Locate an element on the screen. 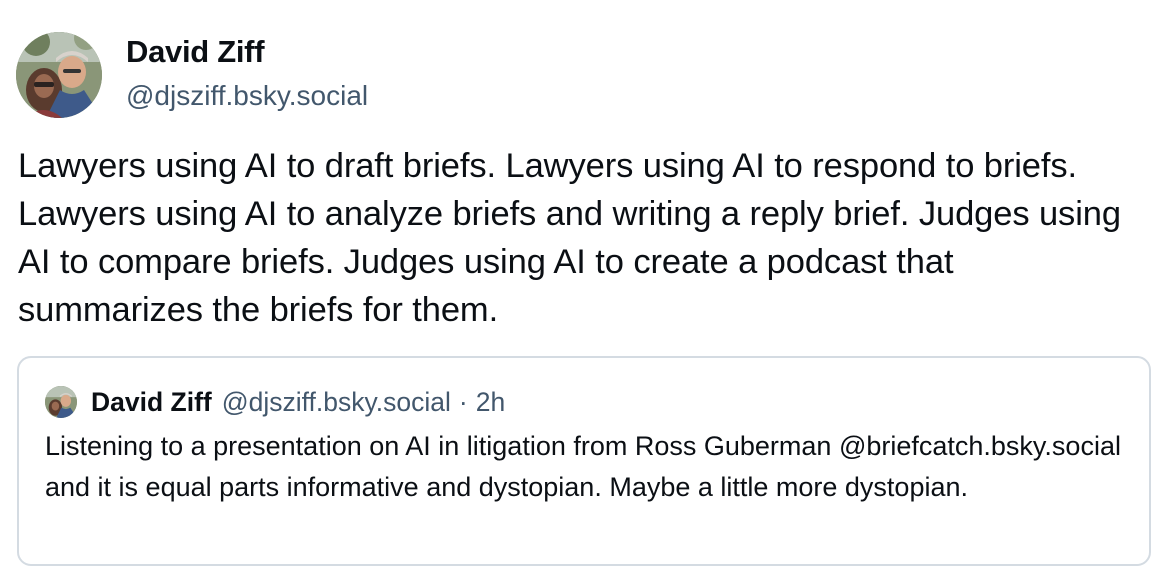 This screenshot has height=578, width=1170. author-display-name: David Ziff is located at coordinates (195, 52).